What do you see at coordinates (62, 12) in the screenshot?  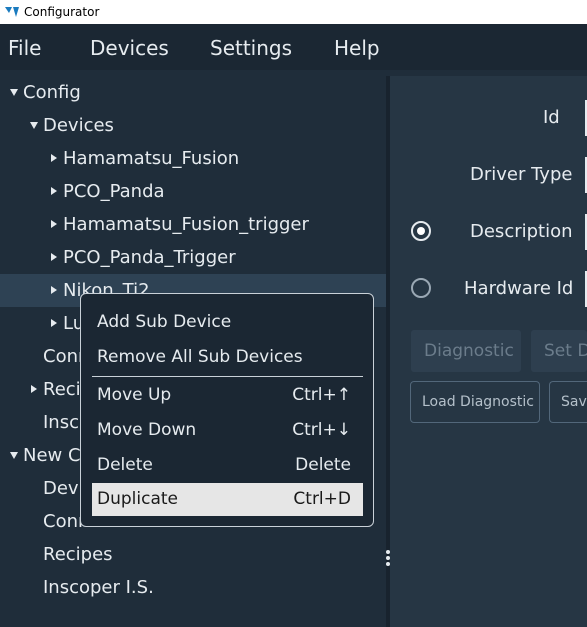 I see `window-title: Configurator` at bounding box center [62, 12].